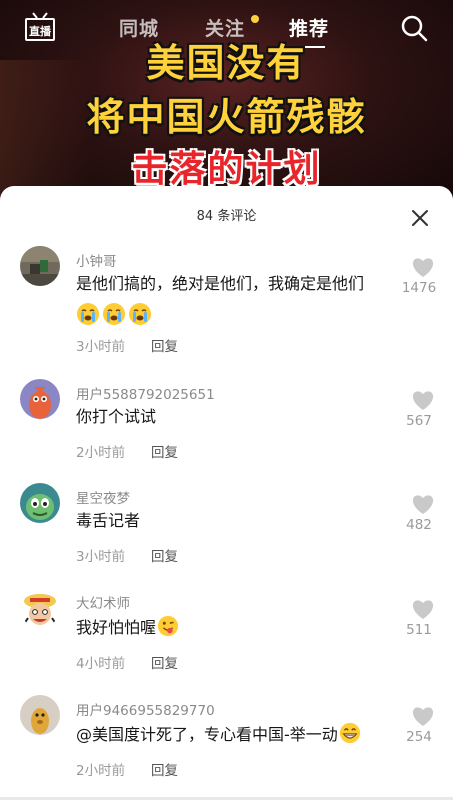 Image resolution: width=453 pixels, height=800 pixels. Describe the element at coordinates (145, 393) in the screenshot. I see `comment-username: 用户5588792025651` at that location.